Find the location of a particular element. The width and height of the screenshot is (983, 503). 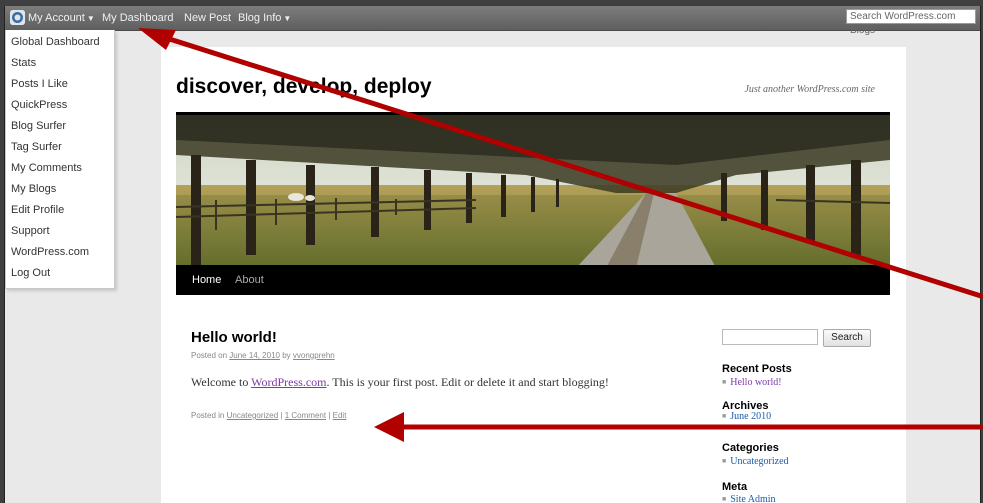

archive-label: June 2010 is located at coordinates (751, 416).